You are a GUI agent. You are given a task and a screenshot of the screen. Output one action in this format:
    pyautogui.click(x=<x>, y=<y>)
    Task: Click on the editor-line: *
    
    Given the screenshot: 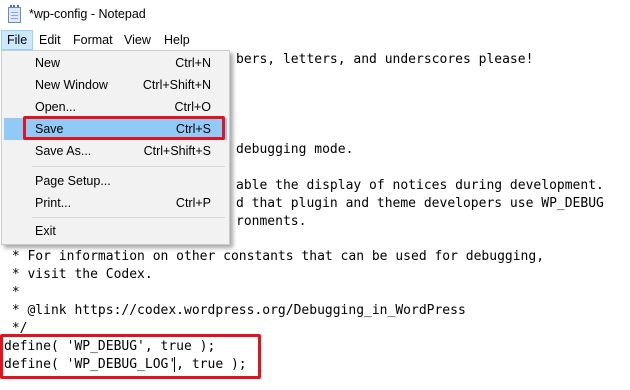 What is the action you would take?
    pyautogui.click(x=12, y=292)
    